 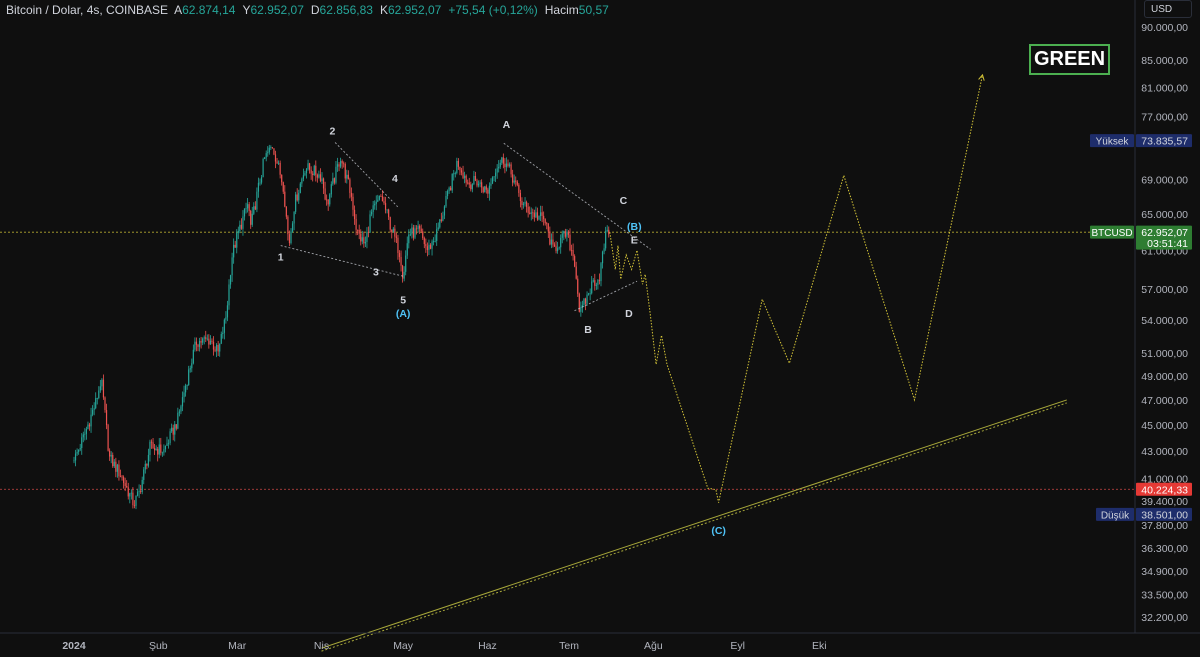 What do you see at coordinates (1164, 354) in the screenshot?
I see `price-tick-label: 51.000,00` at bounding box center [1164, 354].